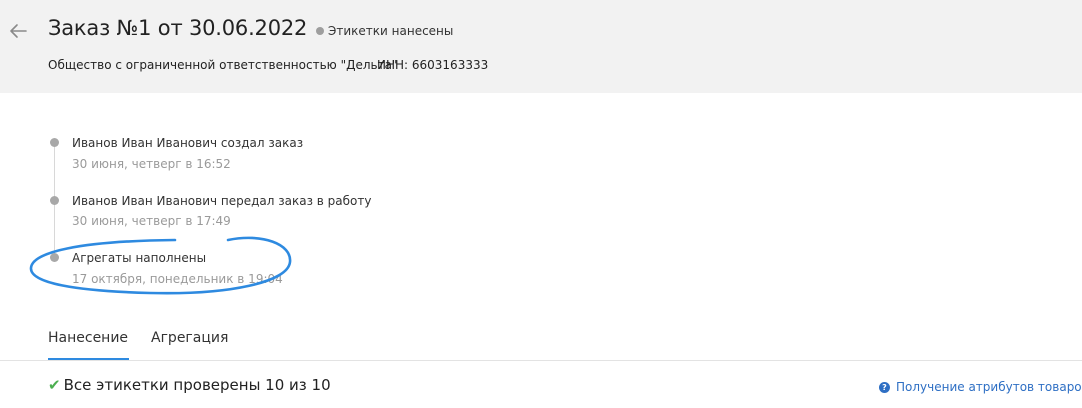  I want to click on summary-text: Все этикетки проверены 10 из 10, so click(197, 385).